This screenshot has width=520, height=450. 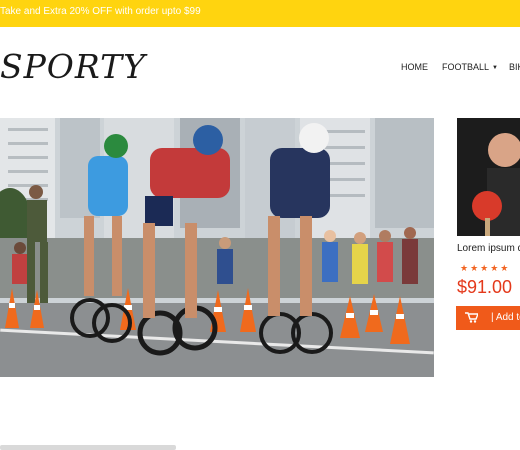 I want to click on nav-item-bikes: BIK, so click(x=514, y=67).